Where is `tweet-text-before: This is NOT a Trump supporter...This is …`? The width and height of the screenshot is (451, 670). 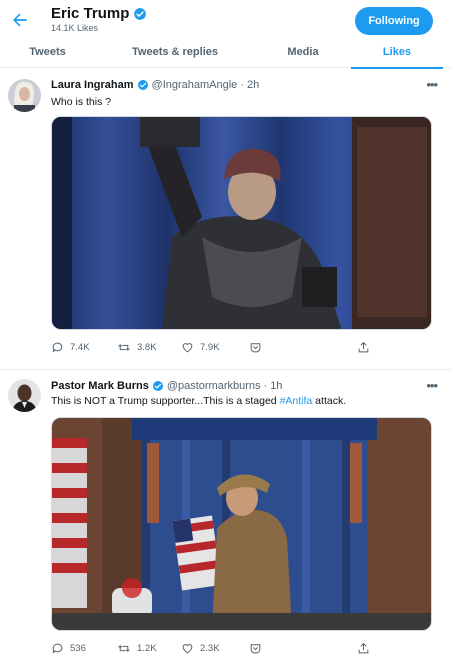
tweet-text-before: This is NOT a Trump supporter...This is … is located at coordinates (165, 401).